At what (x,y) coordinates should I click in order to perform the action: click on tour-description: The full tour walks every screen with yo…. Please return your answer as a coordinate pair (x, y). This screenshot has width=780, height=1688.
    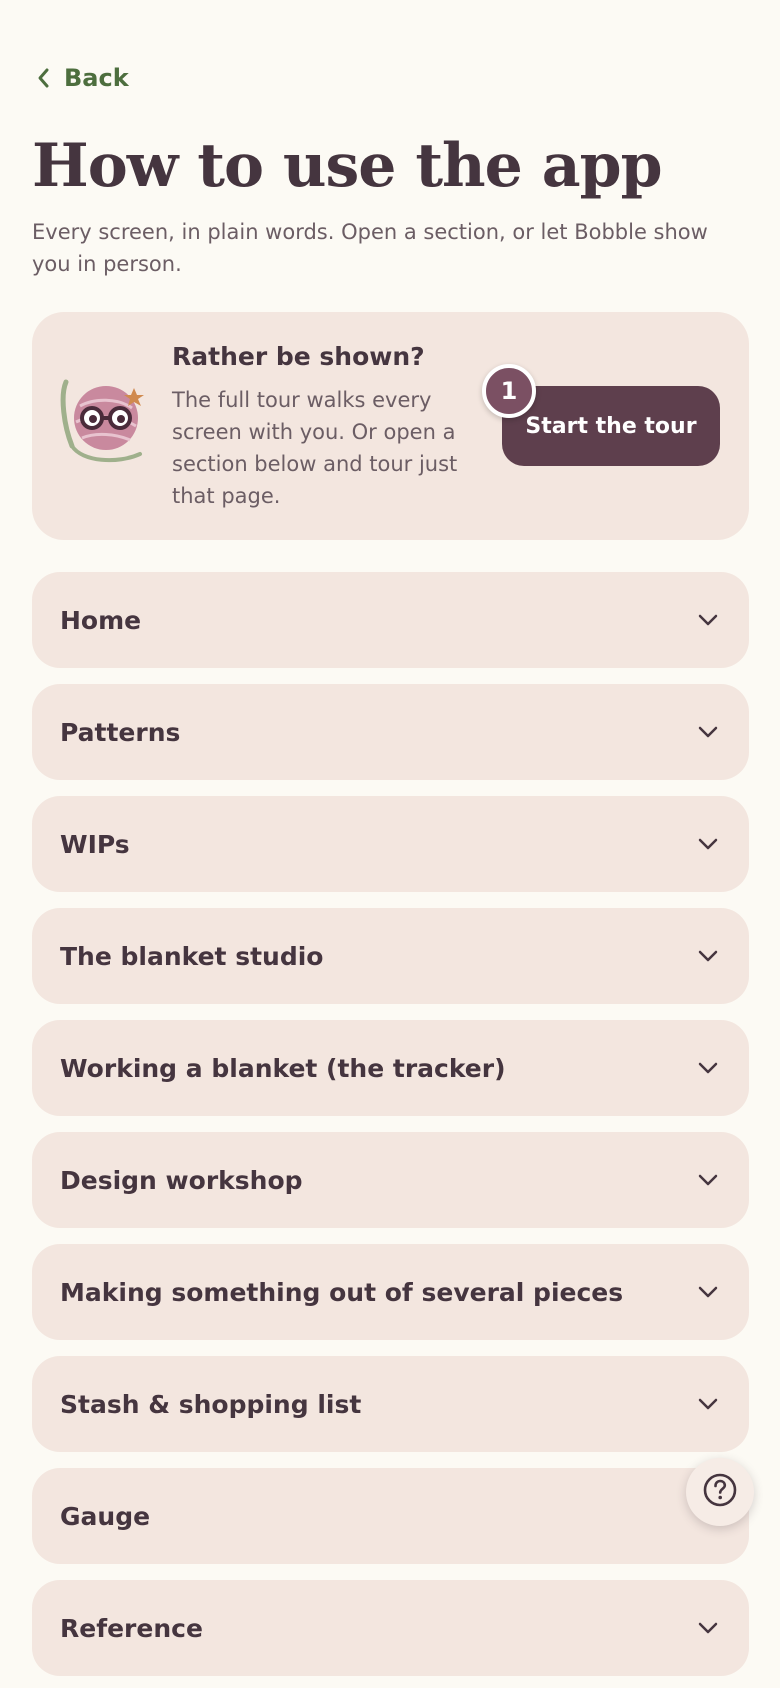
    Looking at the image, I should click on (315, 448).